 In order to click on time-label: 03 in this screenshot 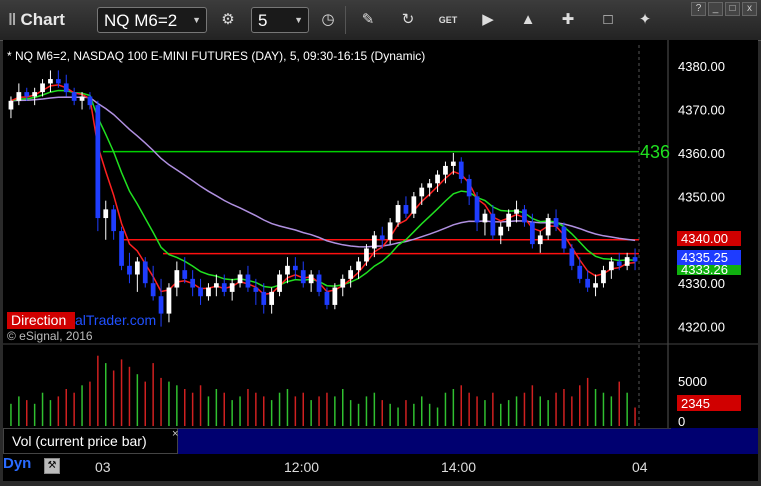, I will do `click(103, 467)`.